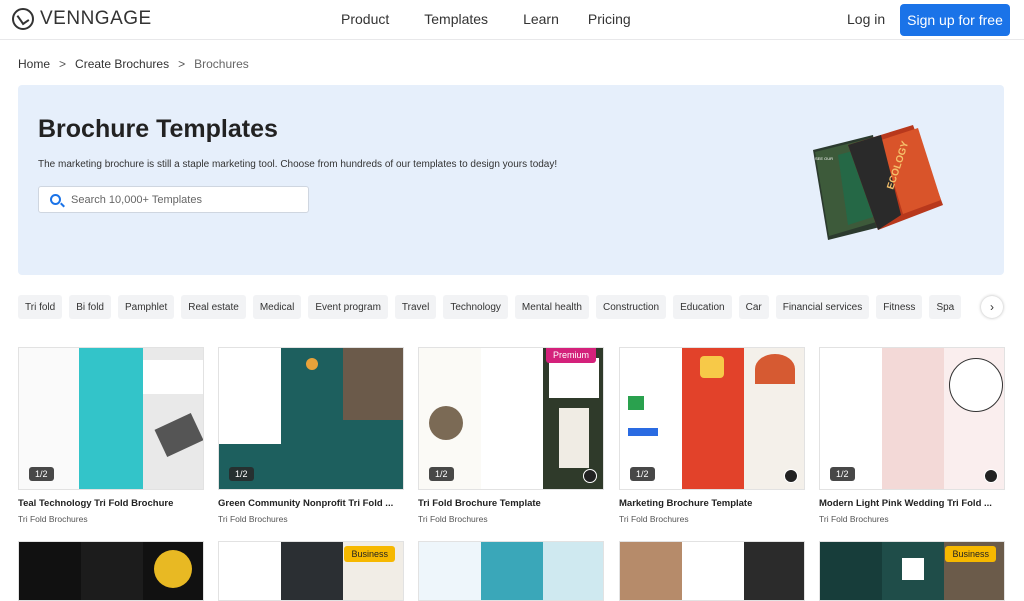 Image resolution: width=1024 pixels, height=601 pixels. Describe the element at coordinates (511, 418) in the screenshot. I see `template-thumbnail: Premium 1/2` at that location.